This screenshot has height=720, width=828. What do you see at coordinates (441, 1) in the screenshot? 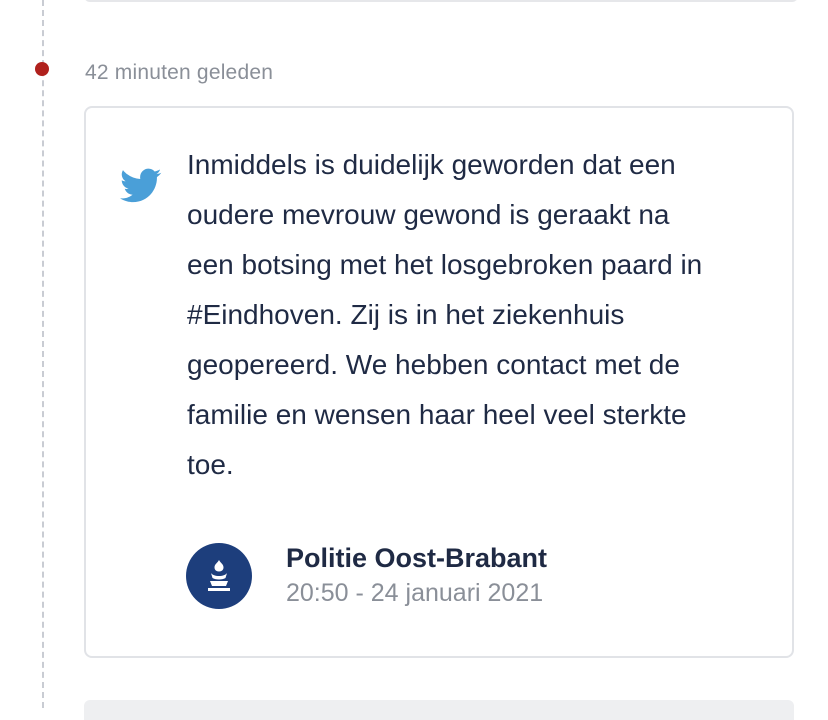
I see `previous-card-edge` at bounding box center [441, 1].